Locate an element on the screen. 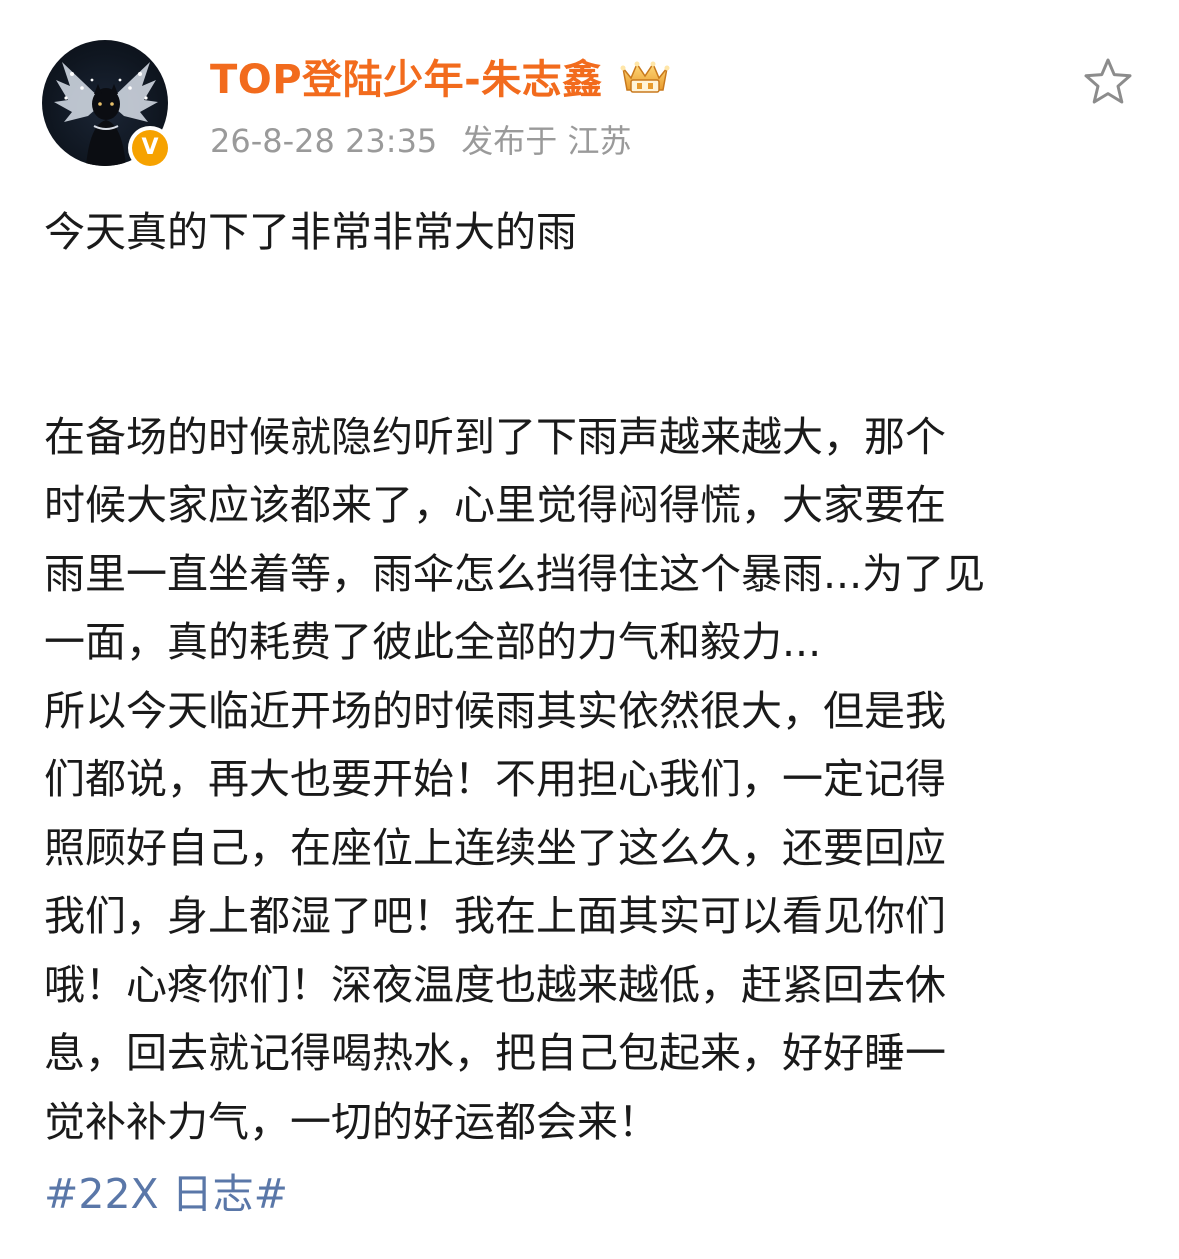 The width and height of the screenshot is (1179, 1259). paragraph-line: 所以今天临近开场的时候雨其实依然很大，但是我 is located at coordinates (495, 710).